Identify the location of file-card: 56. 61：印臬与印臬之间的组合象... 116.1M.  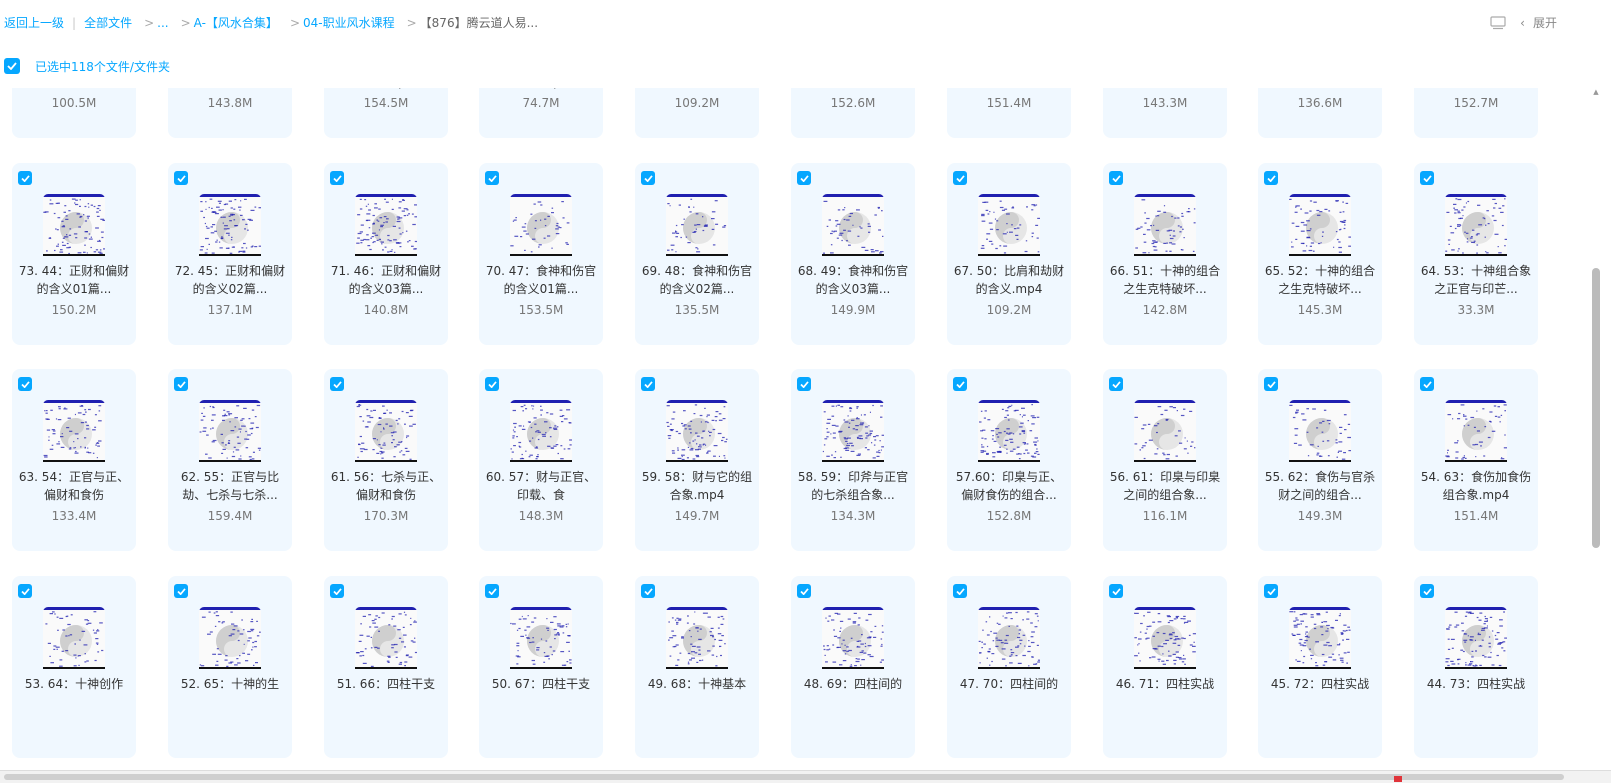
(1165, 460).